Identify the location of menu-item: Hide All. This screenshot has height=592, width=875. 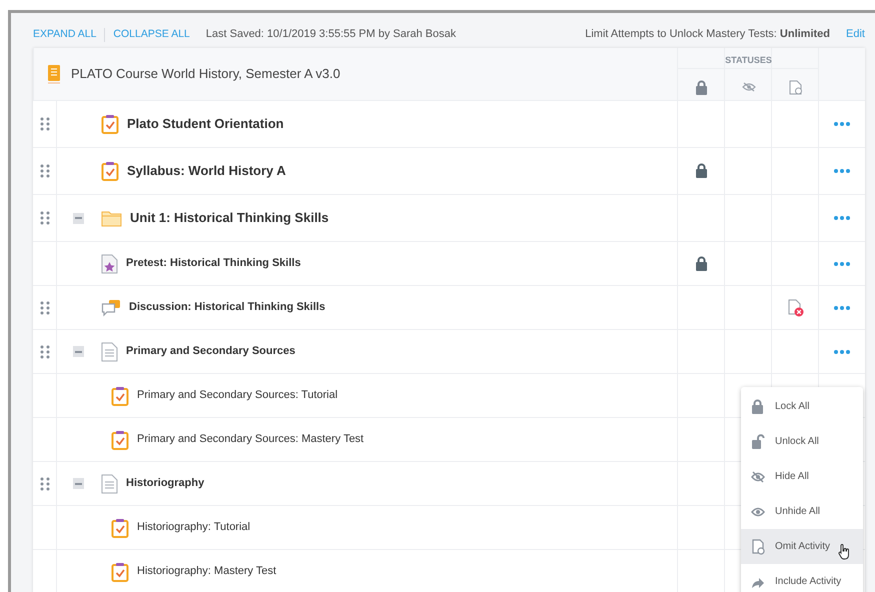
(802, 476).